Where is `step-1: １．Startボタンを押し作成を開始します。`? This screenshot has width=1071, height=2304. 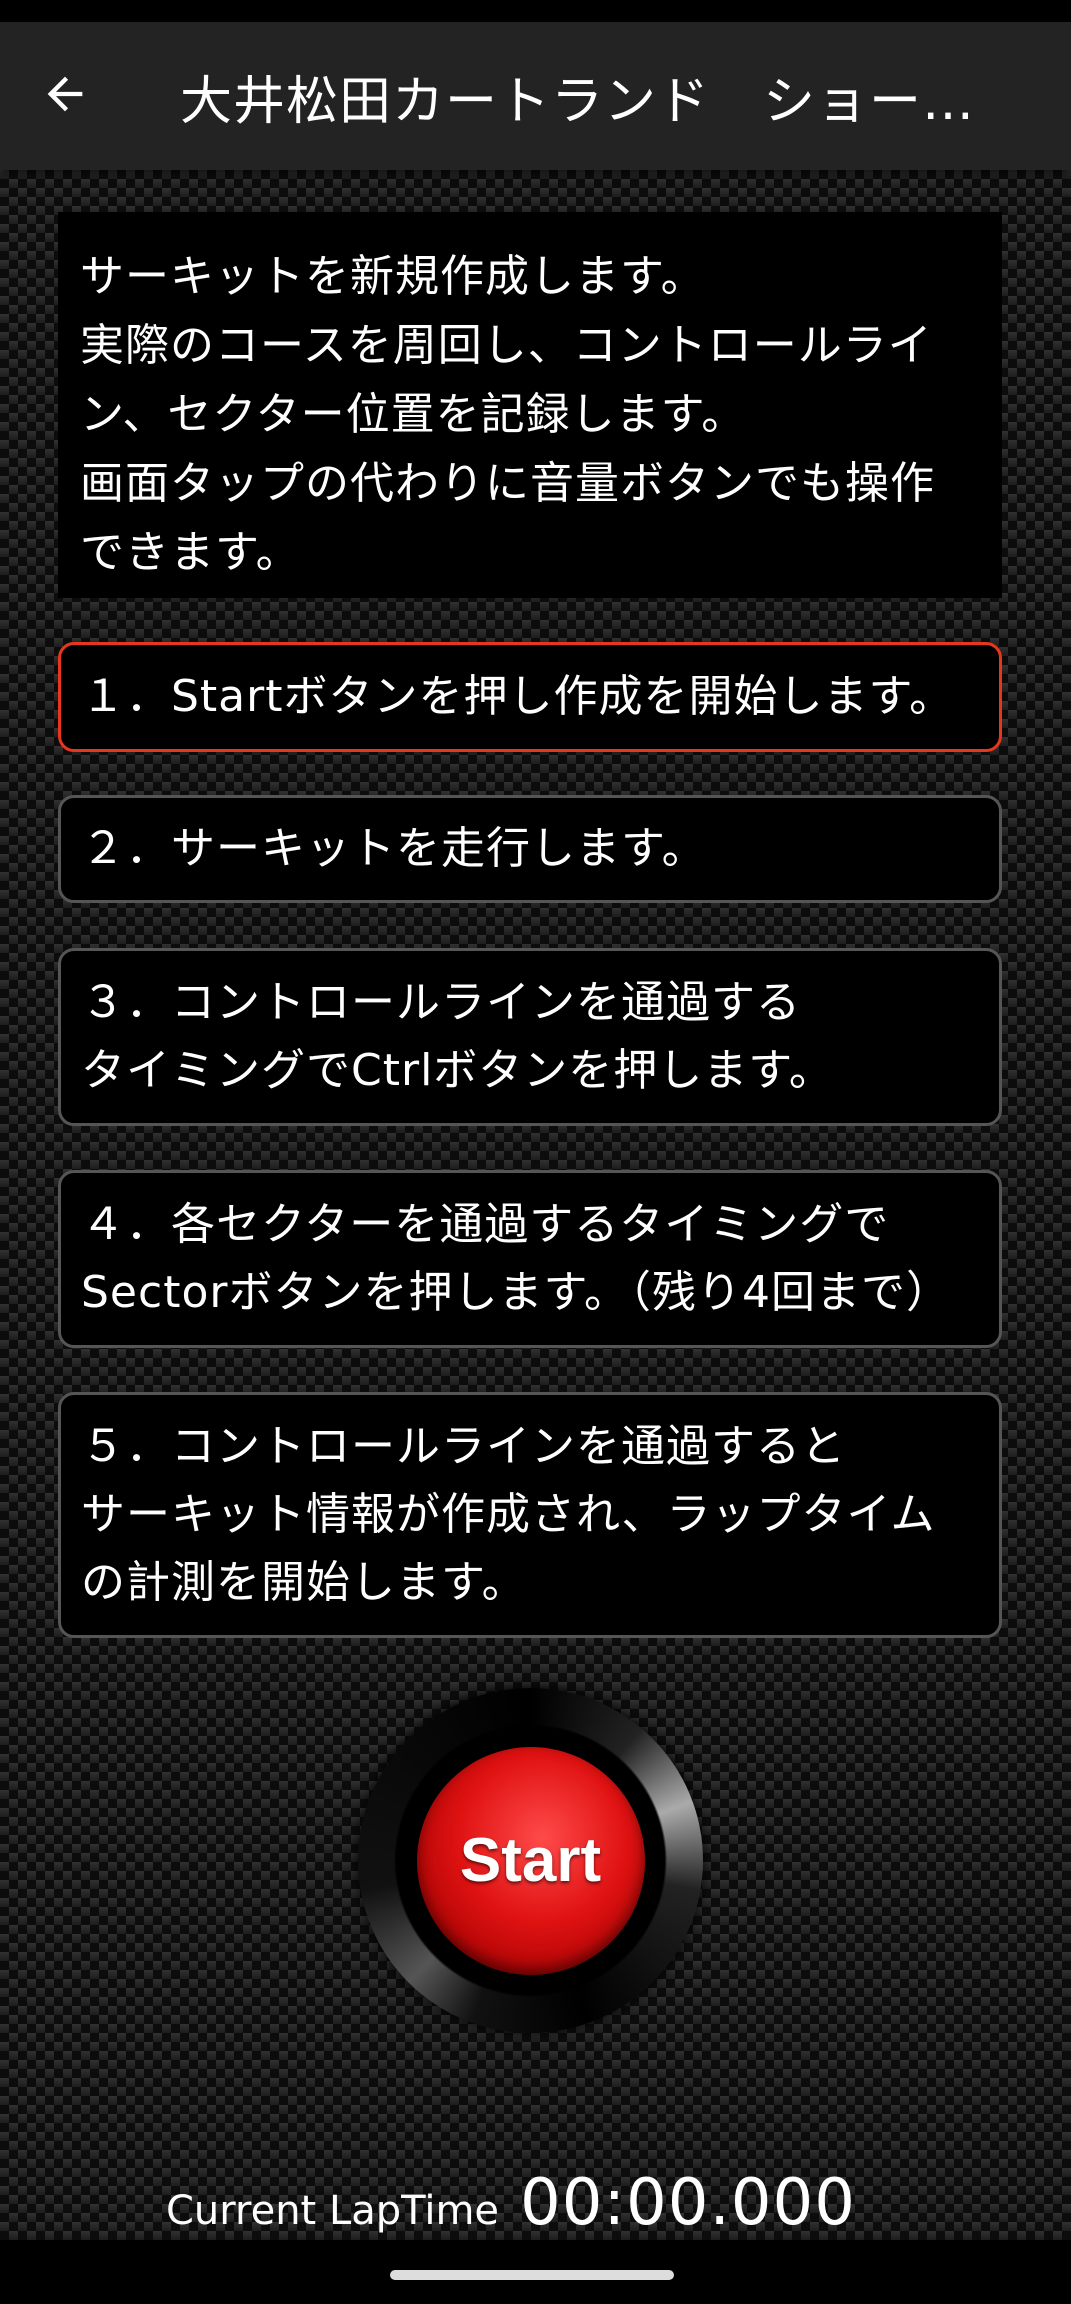
step-1: １．Startボタンを押し作成を開始します。 is located at coordinates (530, 697).